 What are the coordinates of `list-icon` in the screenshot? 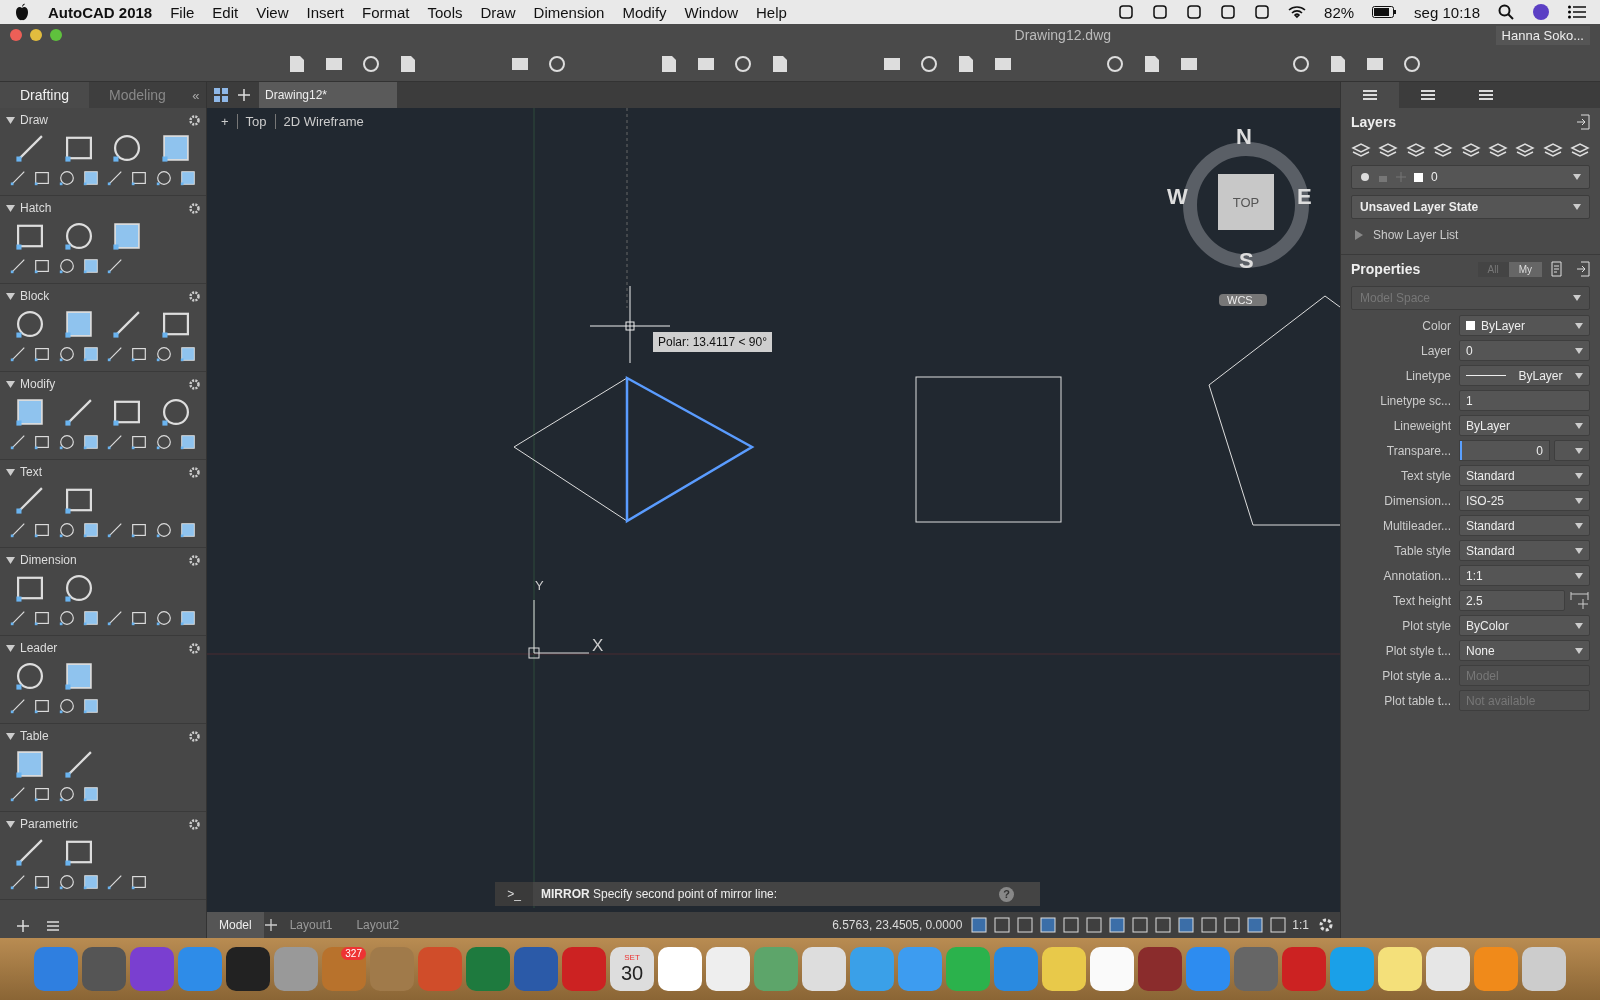 It's located at (1577, 12).